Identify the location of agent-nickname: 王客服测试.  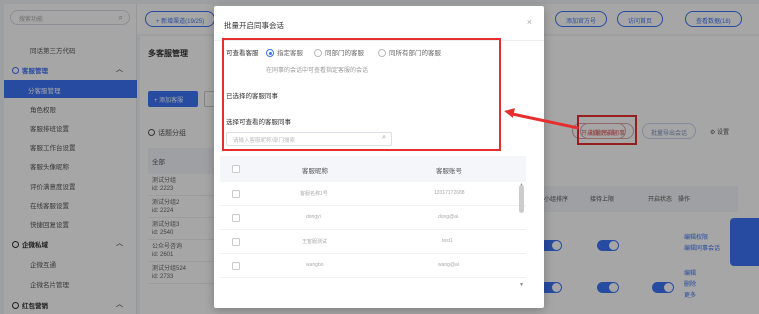
(315, 242).